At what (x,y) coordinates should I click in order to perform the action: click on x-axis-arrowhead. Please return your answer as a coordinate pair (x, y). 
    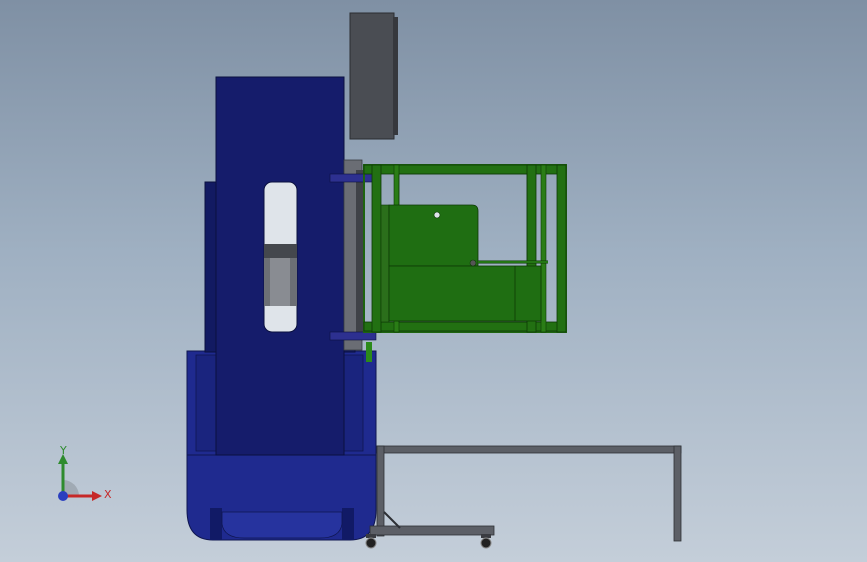
    Looking at the image, I should click on (97, 496).